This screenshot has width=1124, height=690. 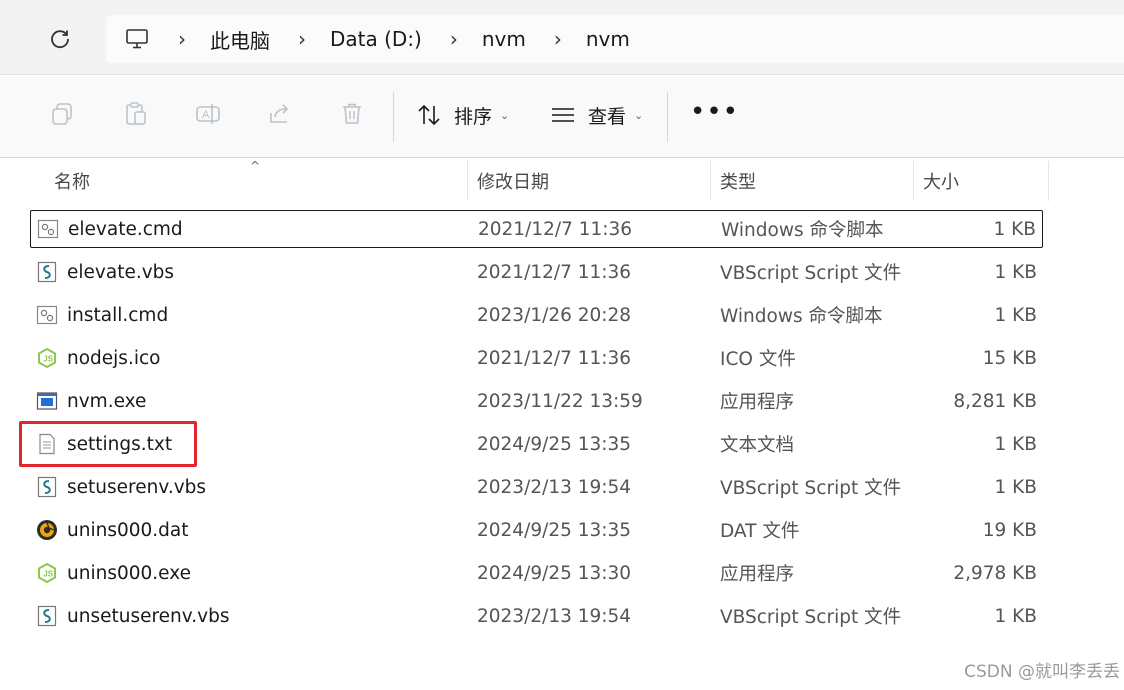 I want to click on column-size: 大小, so click(x=941, y=181).